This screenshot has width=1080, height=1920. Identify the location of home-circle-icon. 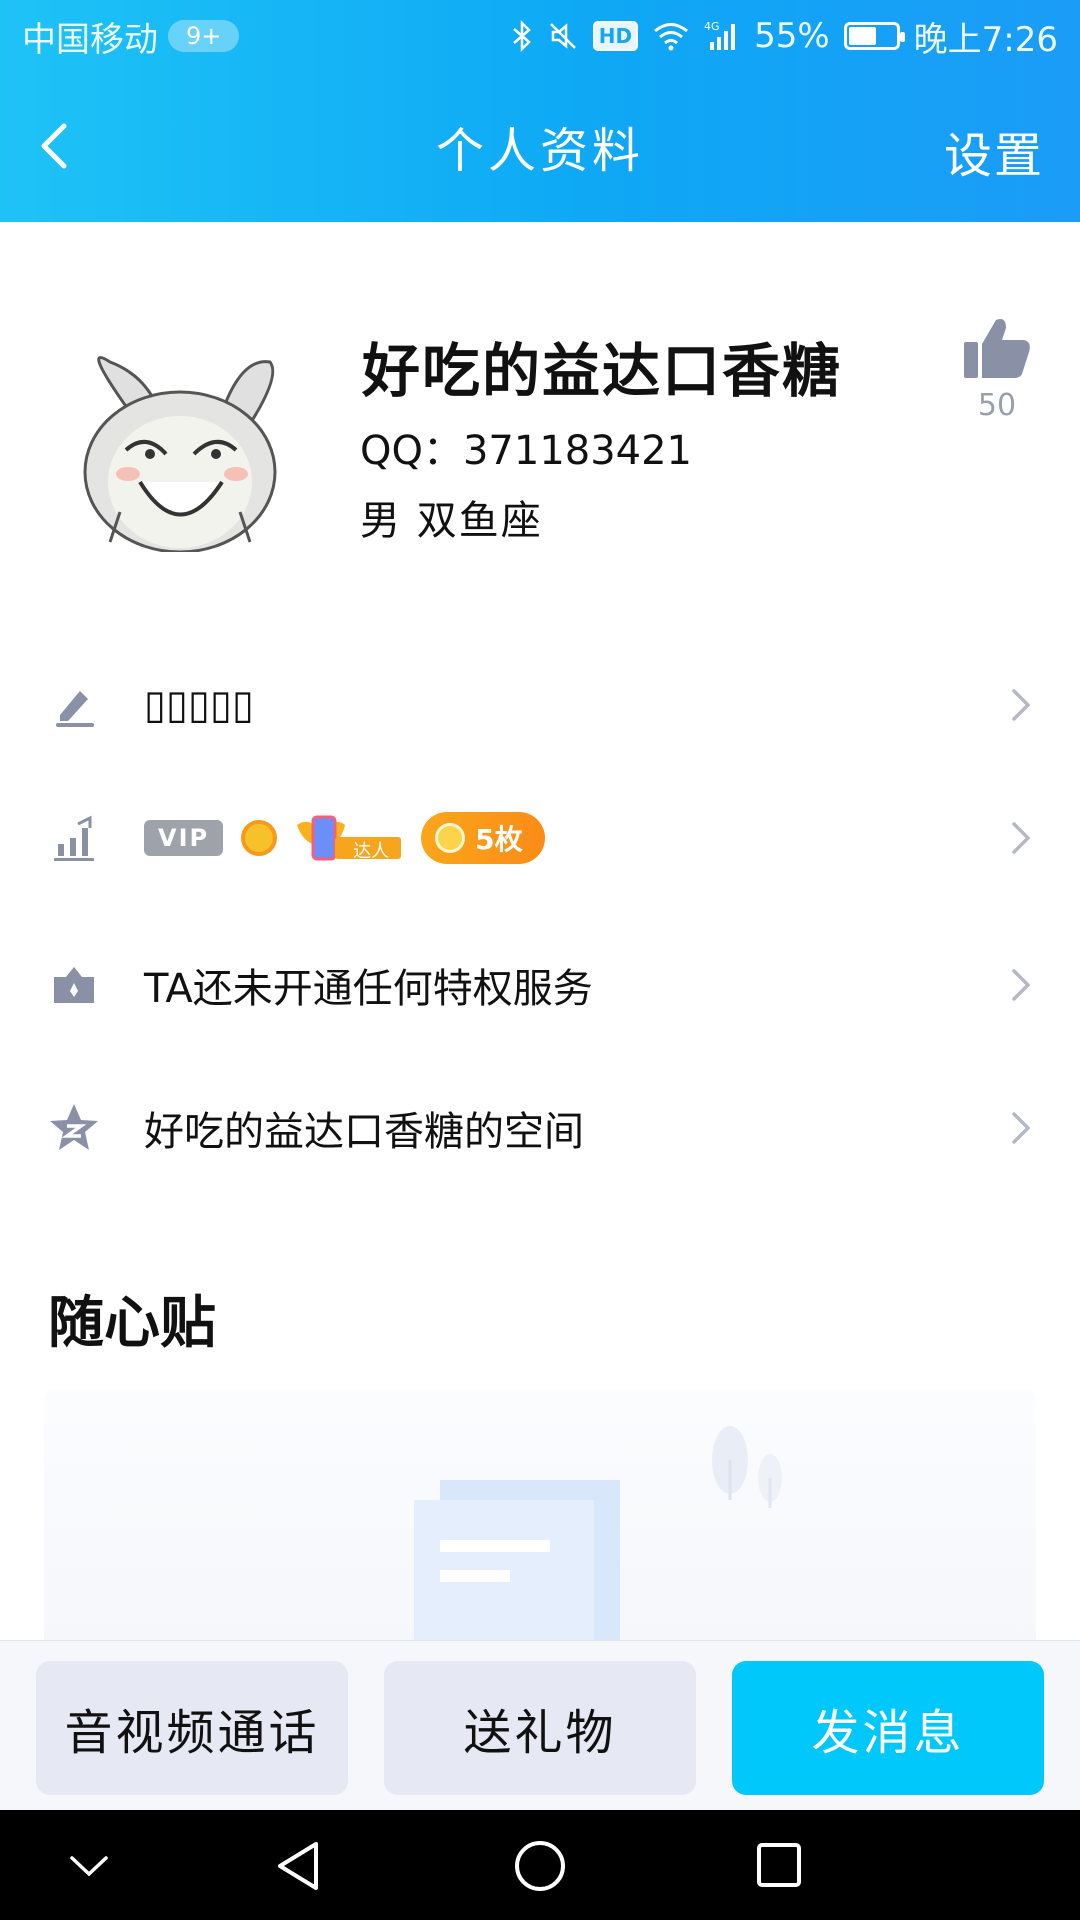
(540, 1866).